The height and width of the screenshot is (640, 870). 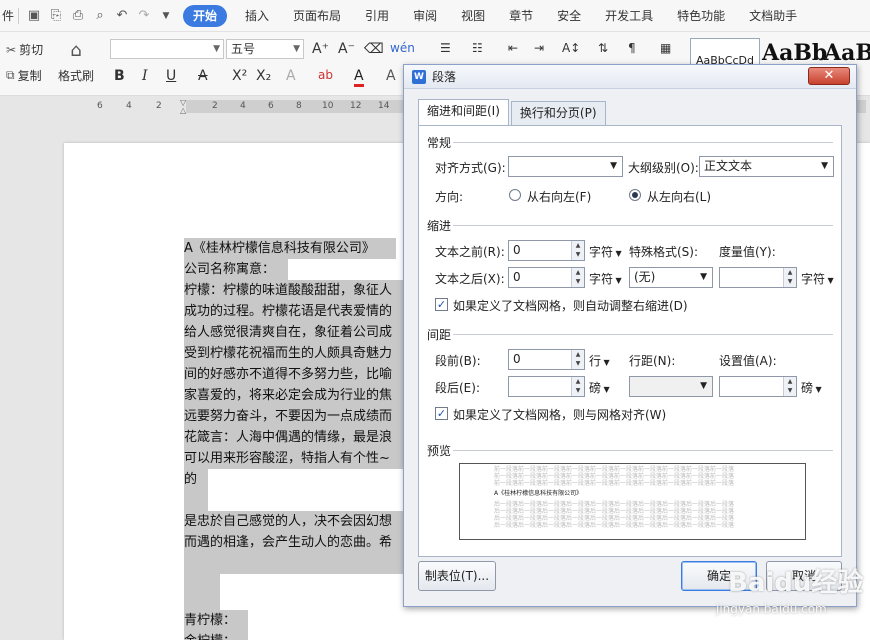 What do you see at coordinates (758, 386) in the screenshot?
I see `set-value-input: ▲ ▼` at bounding box center [758, 386].